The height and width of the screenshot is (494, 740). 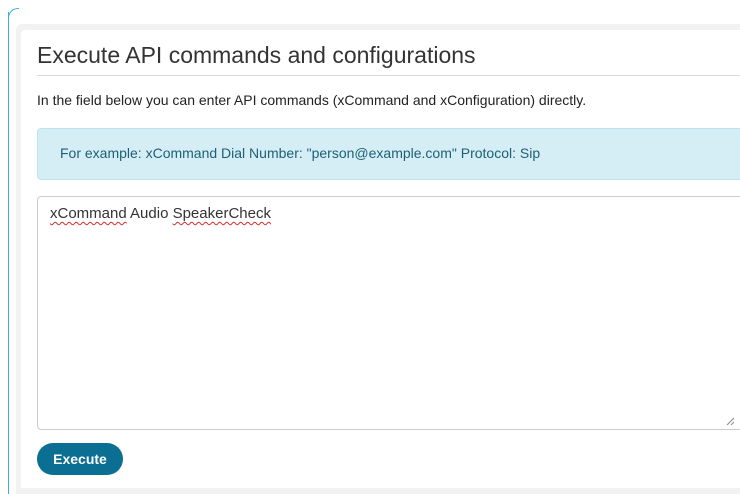 I want to click on left-accent-corner, so click(x=13, y=13).